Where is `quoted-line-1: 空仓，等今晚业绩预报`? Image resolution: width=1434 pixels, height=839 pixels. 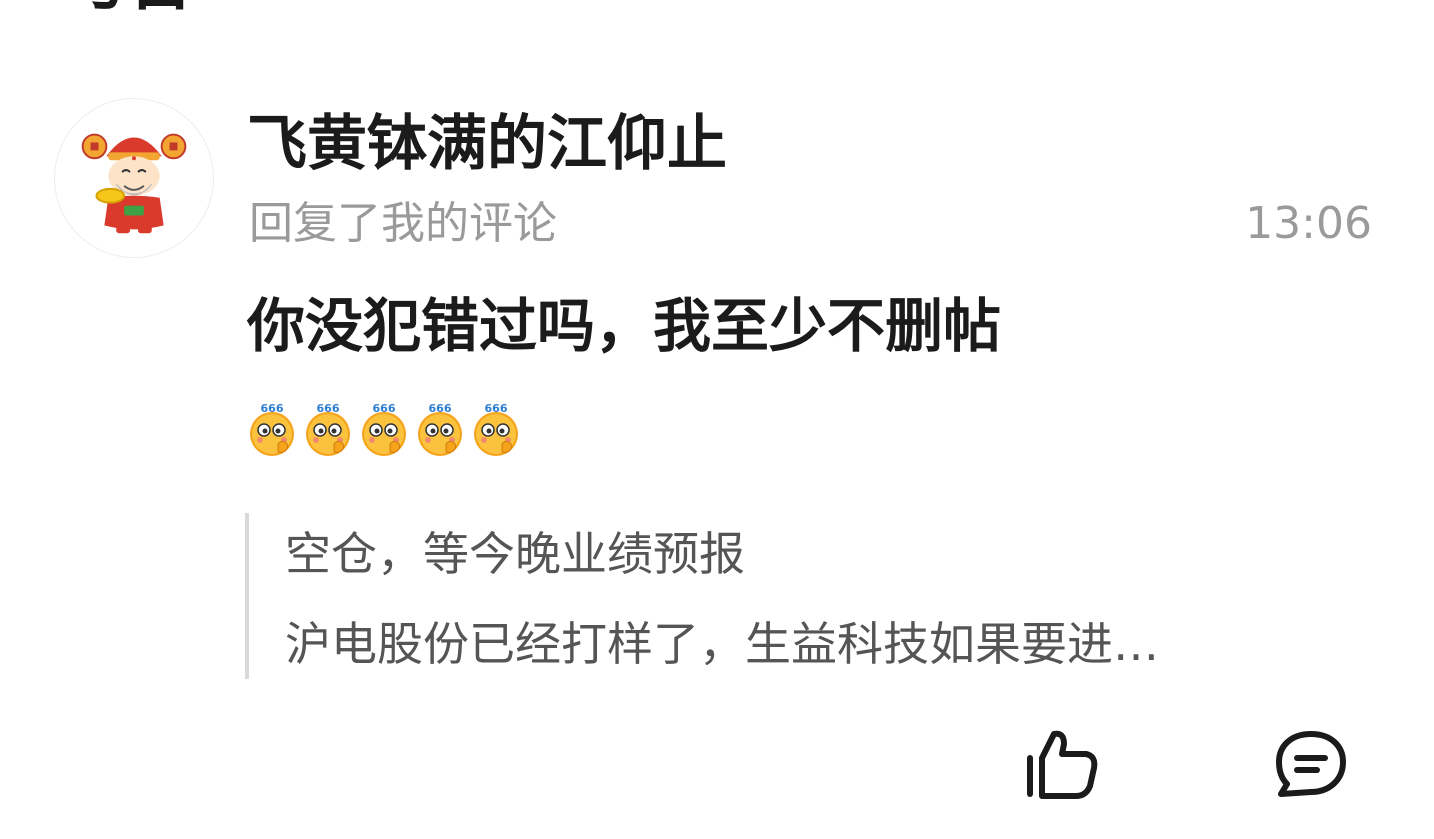 quoted-line-1: 空仓，等今晚业绩预报 is located at coordinates (515, 554).